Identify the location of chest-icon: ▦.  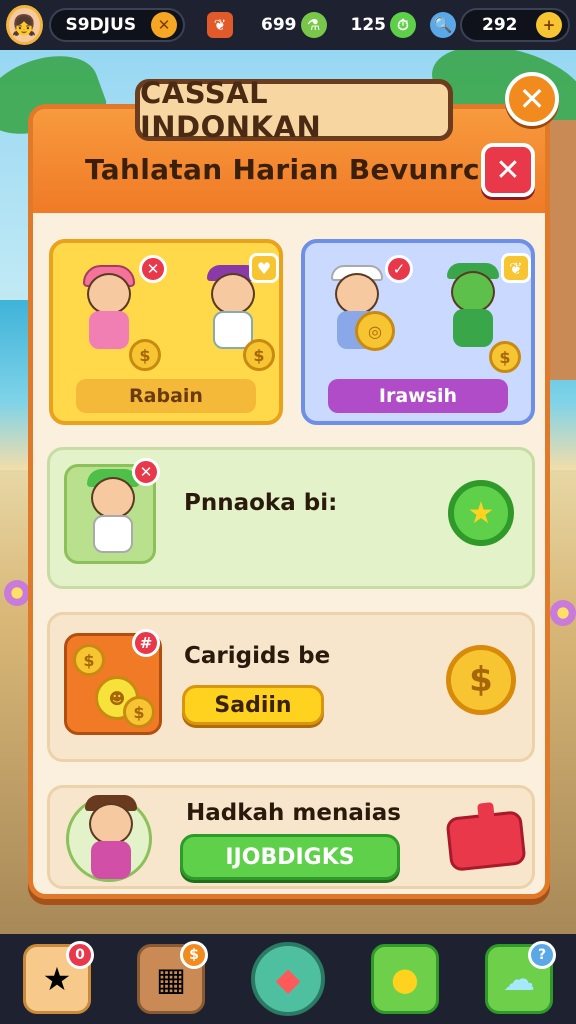
(171, 979).